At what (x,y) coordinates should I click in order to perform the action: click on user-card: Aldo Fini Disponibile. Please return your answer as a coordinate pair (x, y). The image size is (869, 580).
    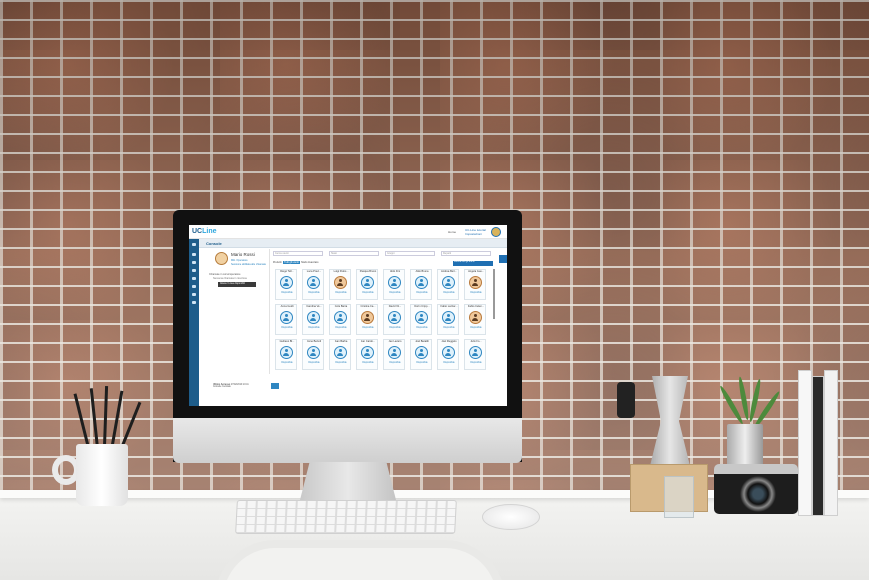
    Looking at the image, I should click on (394, 284).